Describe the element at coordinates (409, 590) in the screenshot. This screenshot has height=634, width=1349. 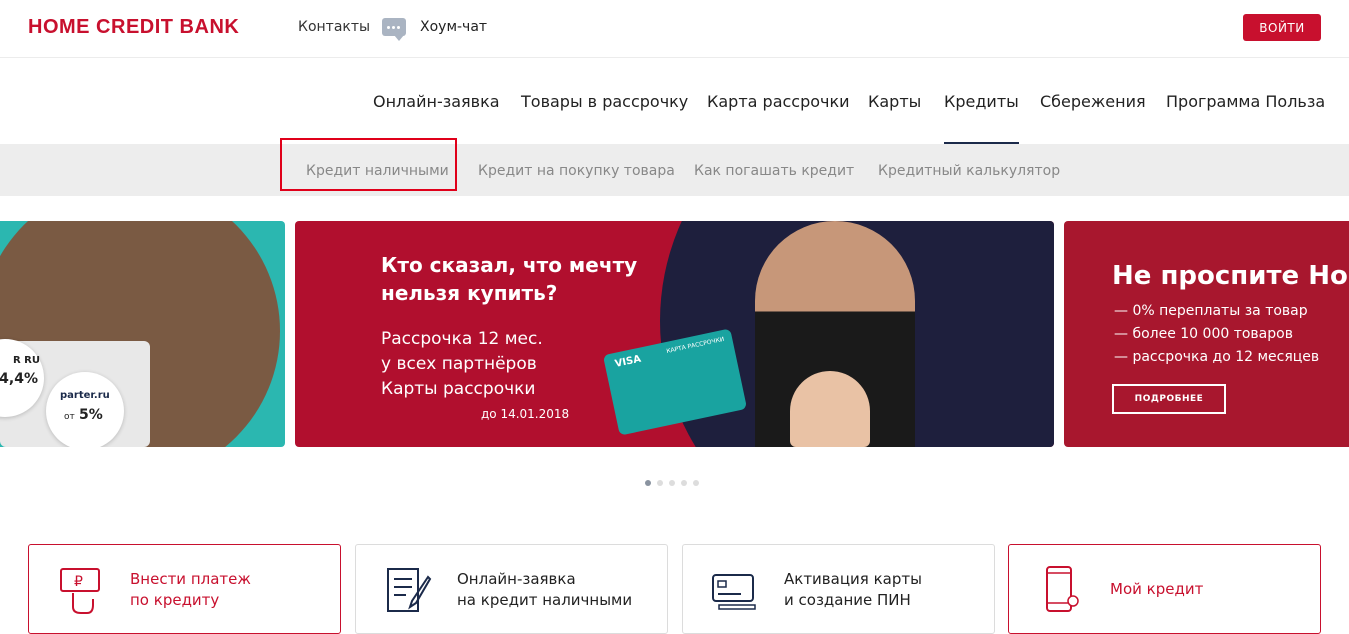
I see `document-pen-icon` at that location.